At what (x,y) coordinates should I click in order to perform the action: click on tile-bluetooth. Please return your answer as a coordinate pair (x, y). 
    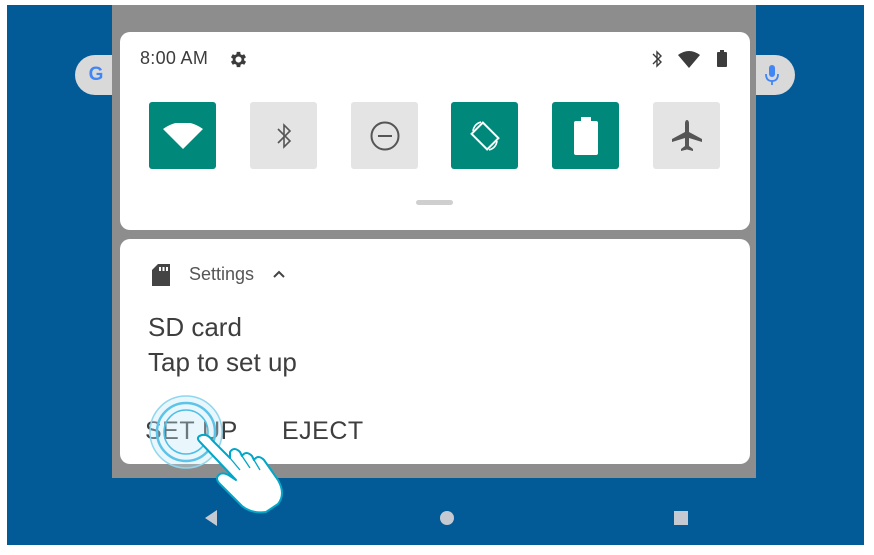
    Looking at the image, I should click on (283, 135).